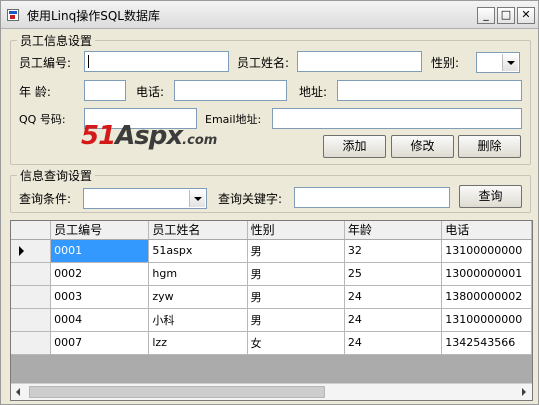 The width and height of the screenshot is (539, 405). I want to click on table-row: 0001 51aspx 男 32 13100000000, so click(271, 251).